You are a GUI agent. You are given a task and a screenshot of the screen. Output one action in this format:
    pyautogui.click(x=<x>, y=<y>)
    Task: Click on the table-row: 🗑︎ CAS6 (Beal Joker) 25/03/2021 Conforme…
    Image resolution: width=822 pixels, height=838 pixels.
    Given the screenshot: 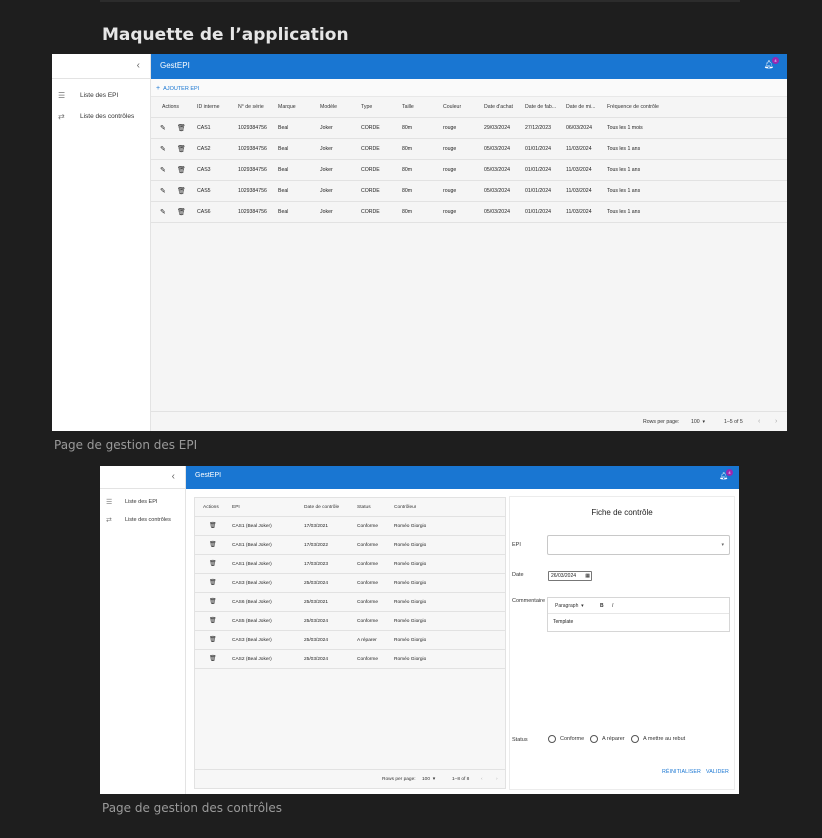 What is the action you would take?
    pyautogui.click(x=350, y=602)
    